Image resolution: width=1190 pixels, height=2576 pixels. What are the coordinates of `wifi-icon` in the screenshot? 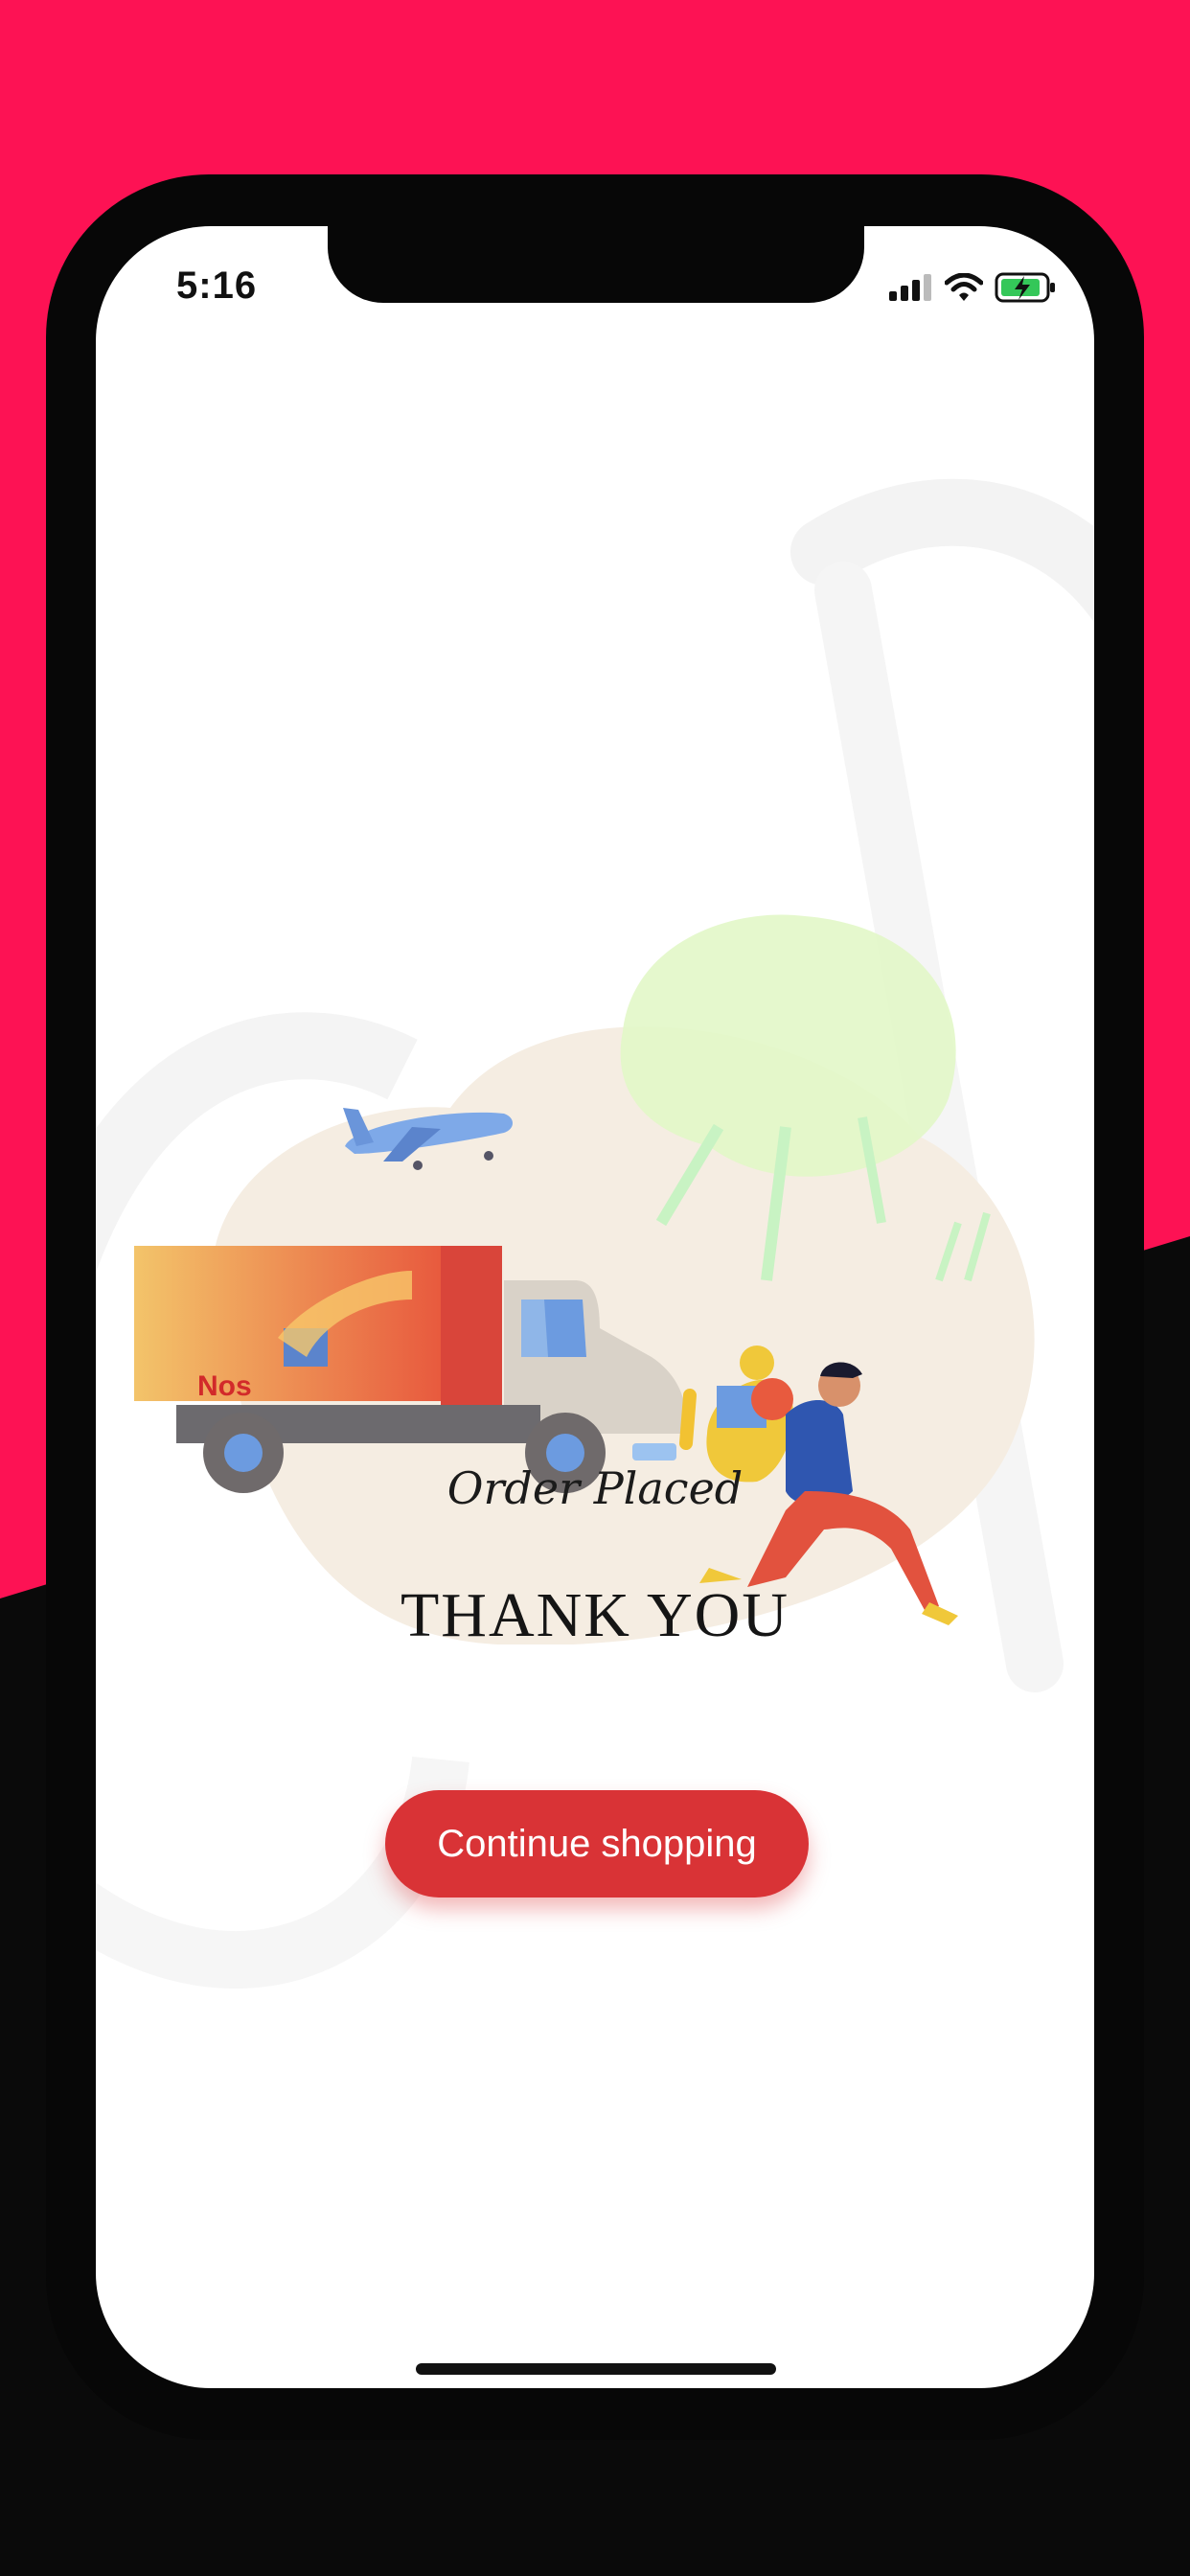 It's located at (964, 287).